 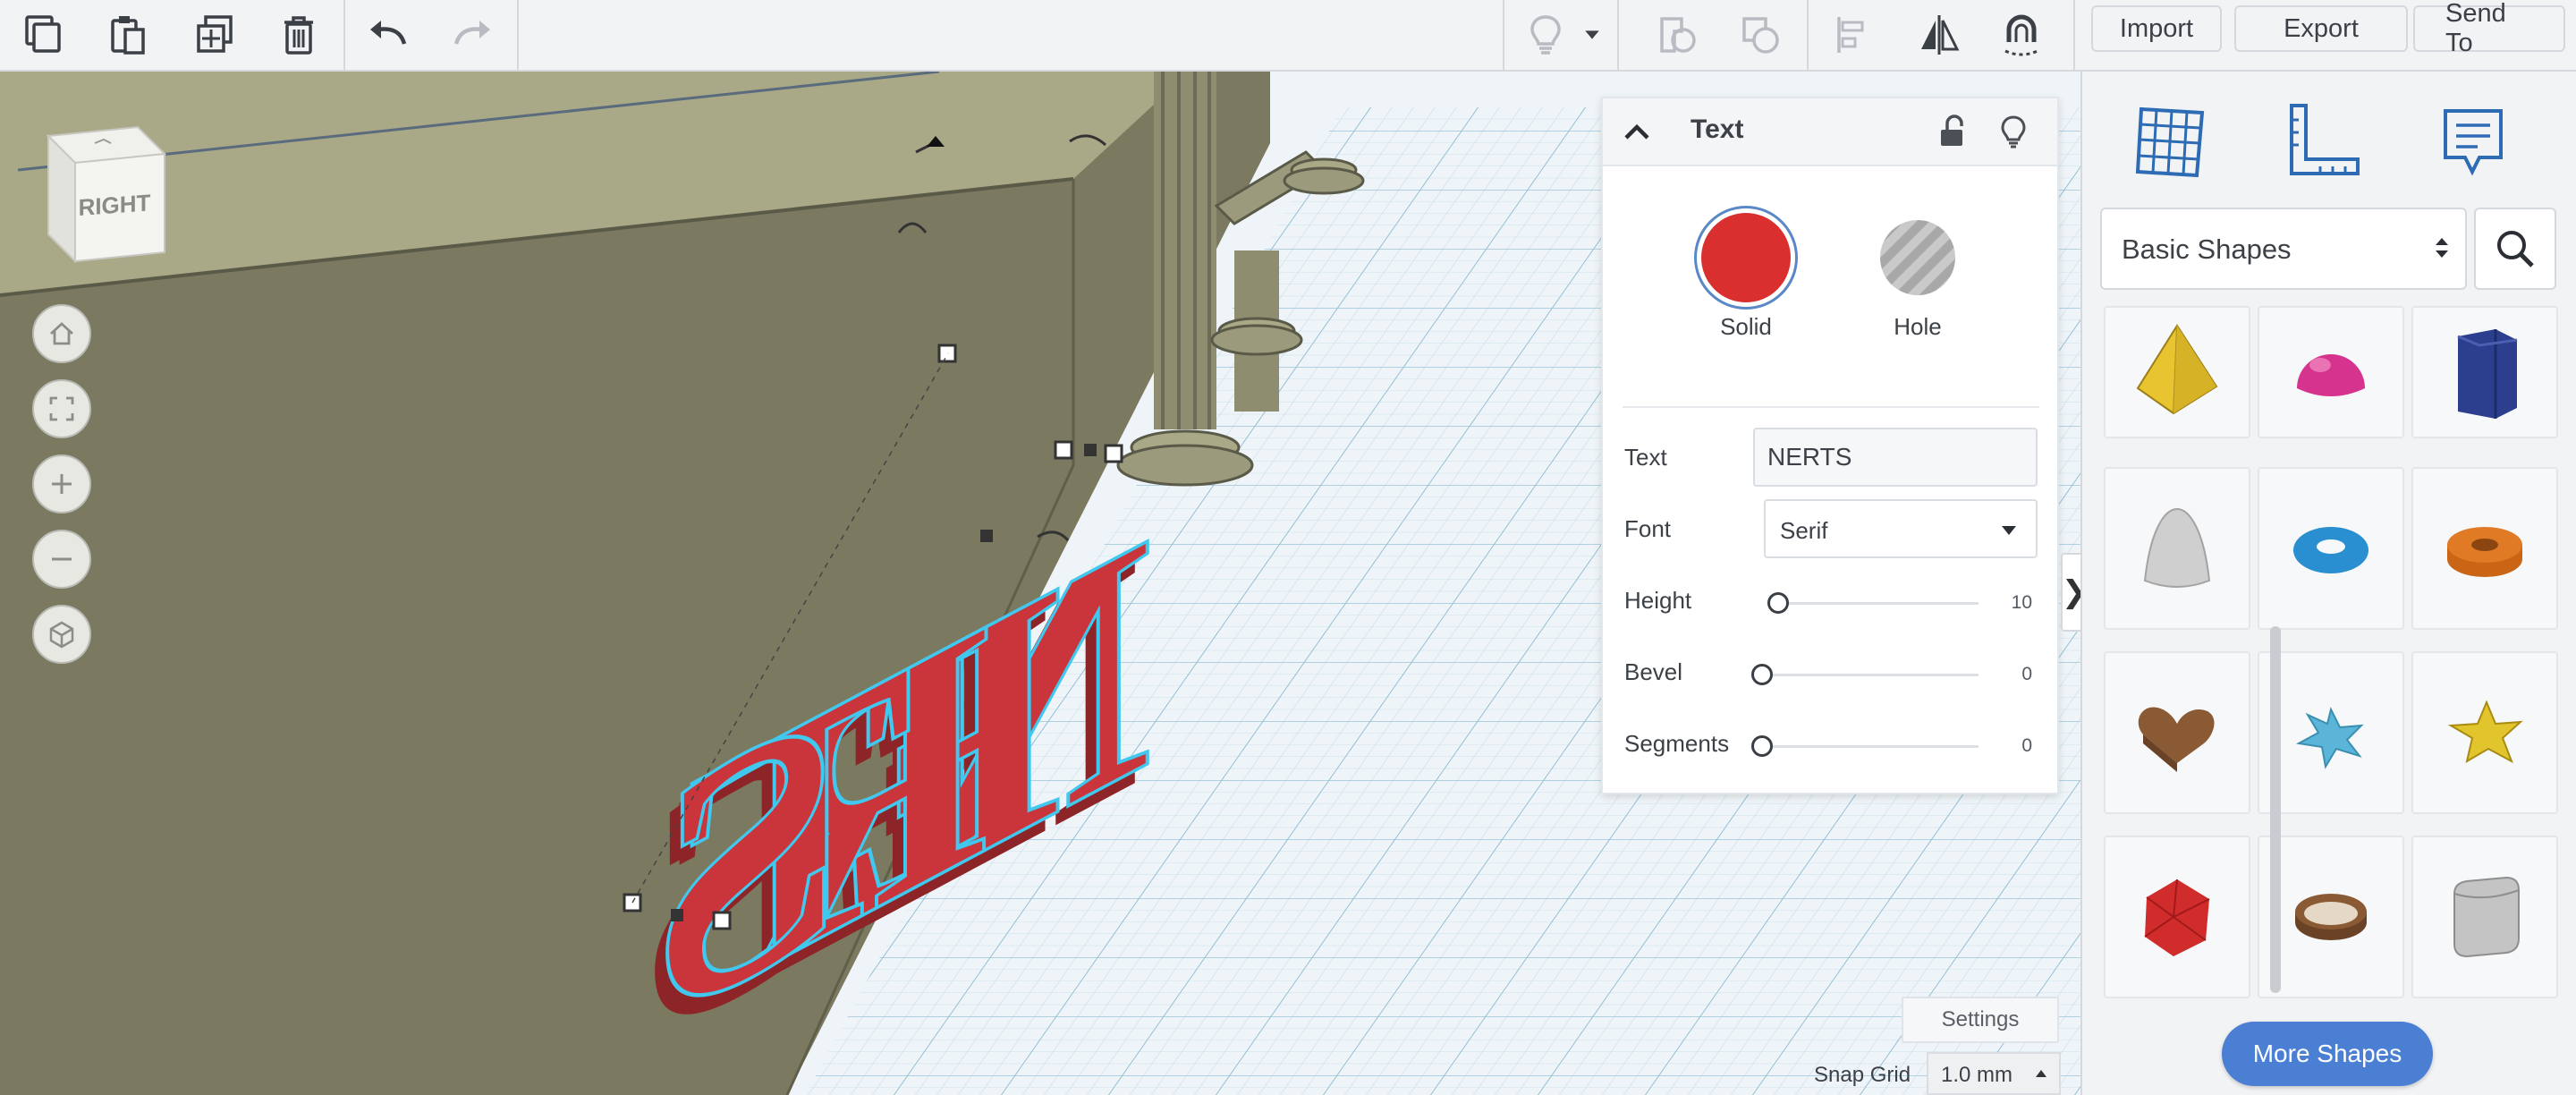 What do you see at coordinates (472, 35) in the screenshot?
I see `redo-icon` at bounding box center [472, 35].